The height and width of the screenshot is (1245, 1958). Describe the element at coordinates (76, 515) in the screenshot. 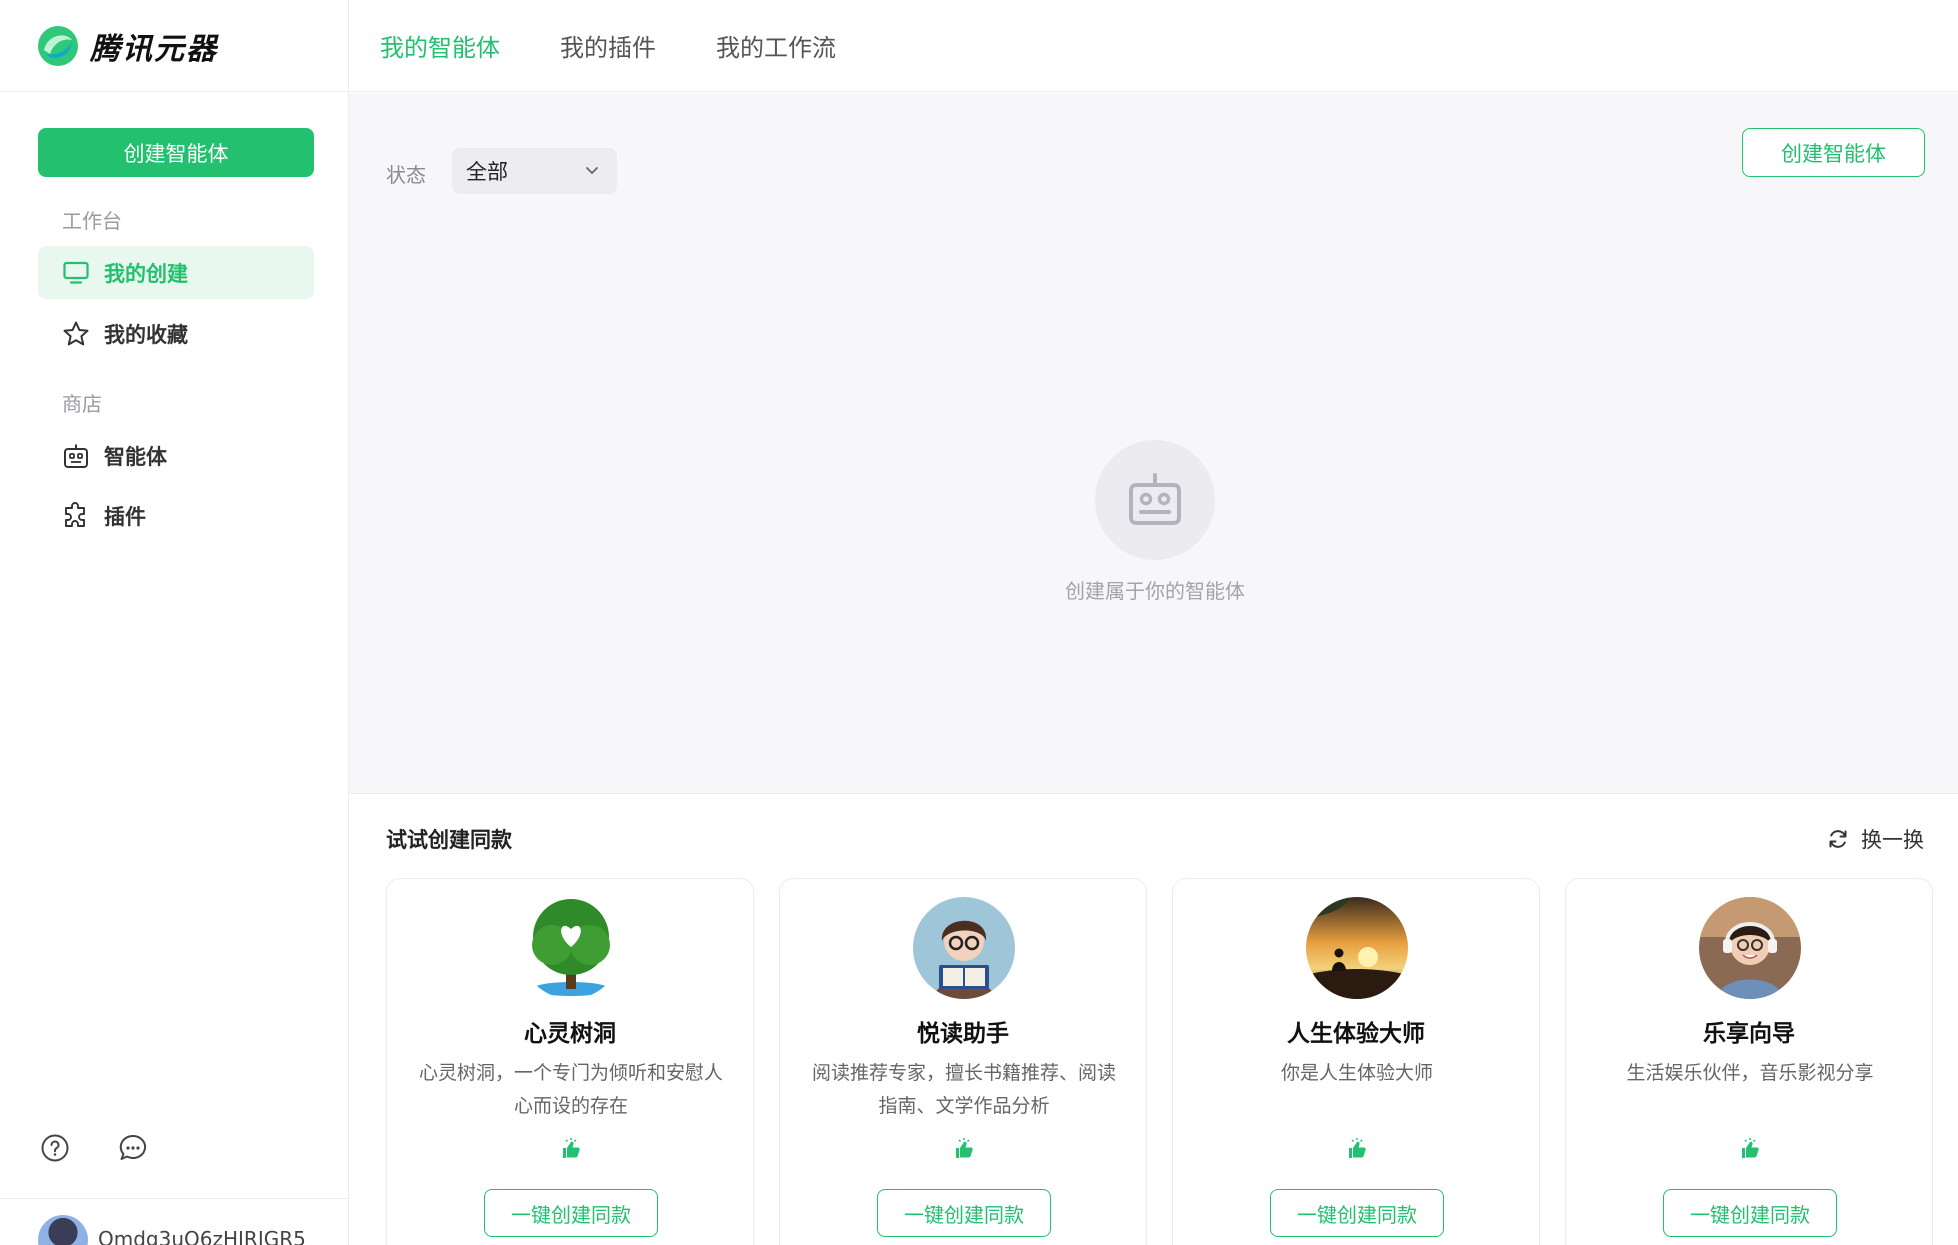

I see `puzzle-icon` at that location.